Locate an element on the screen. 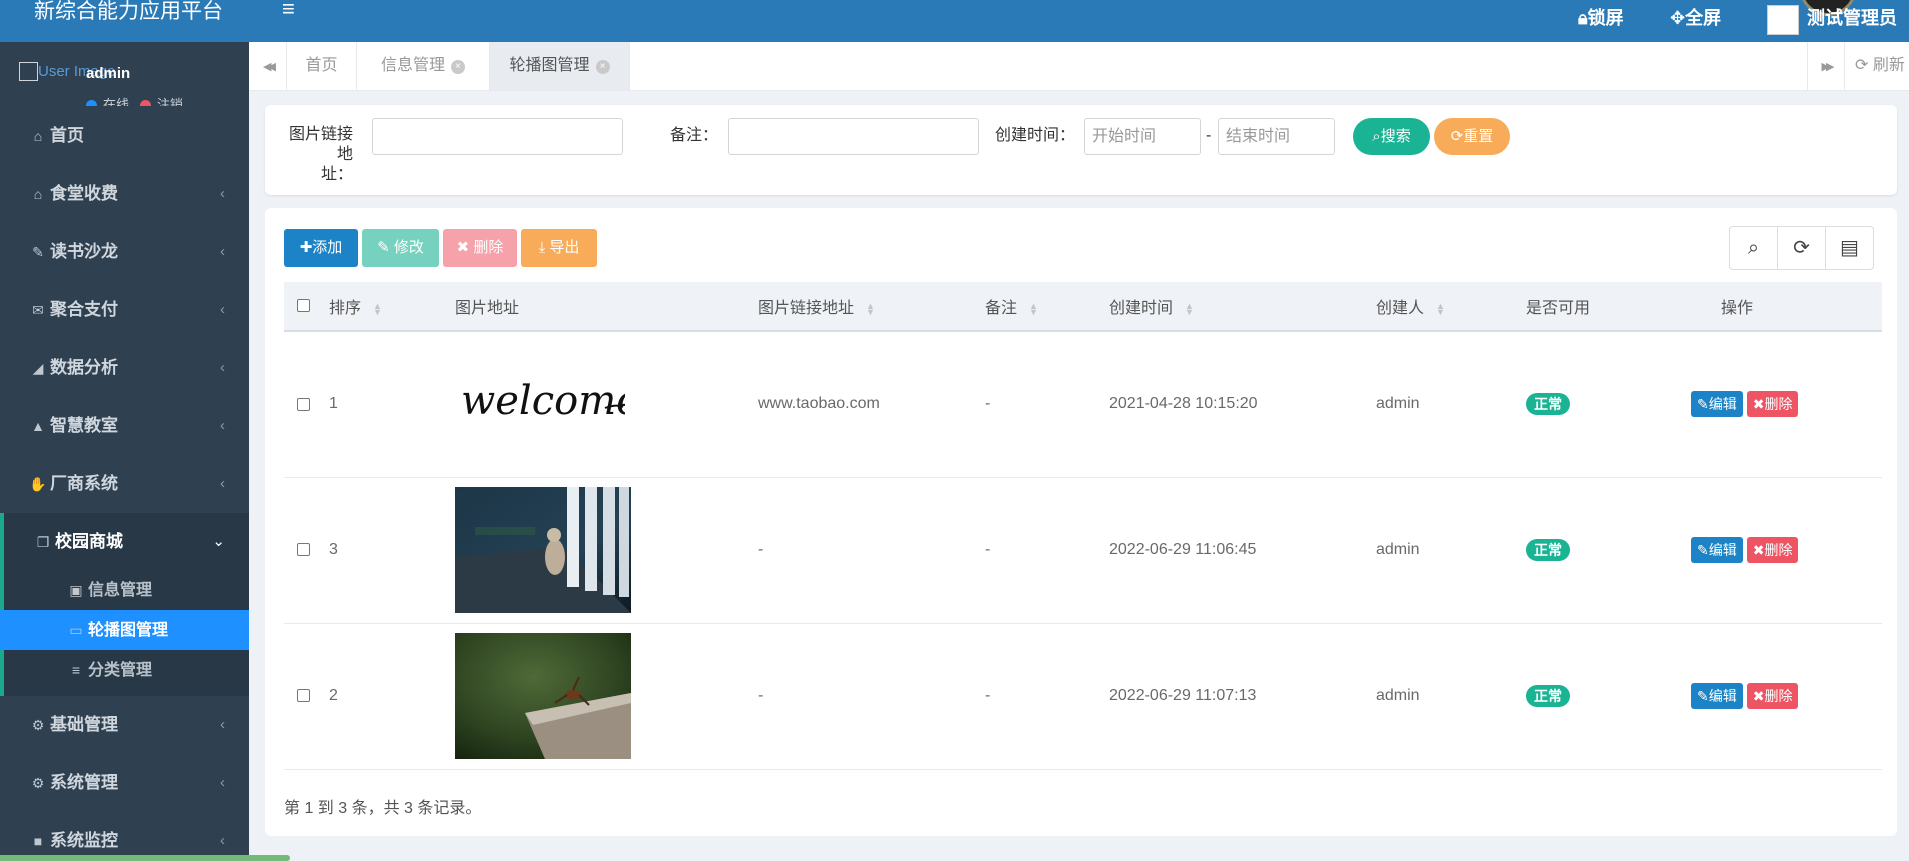  home-icon: ⌂ is located at coordinates (38, 136).